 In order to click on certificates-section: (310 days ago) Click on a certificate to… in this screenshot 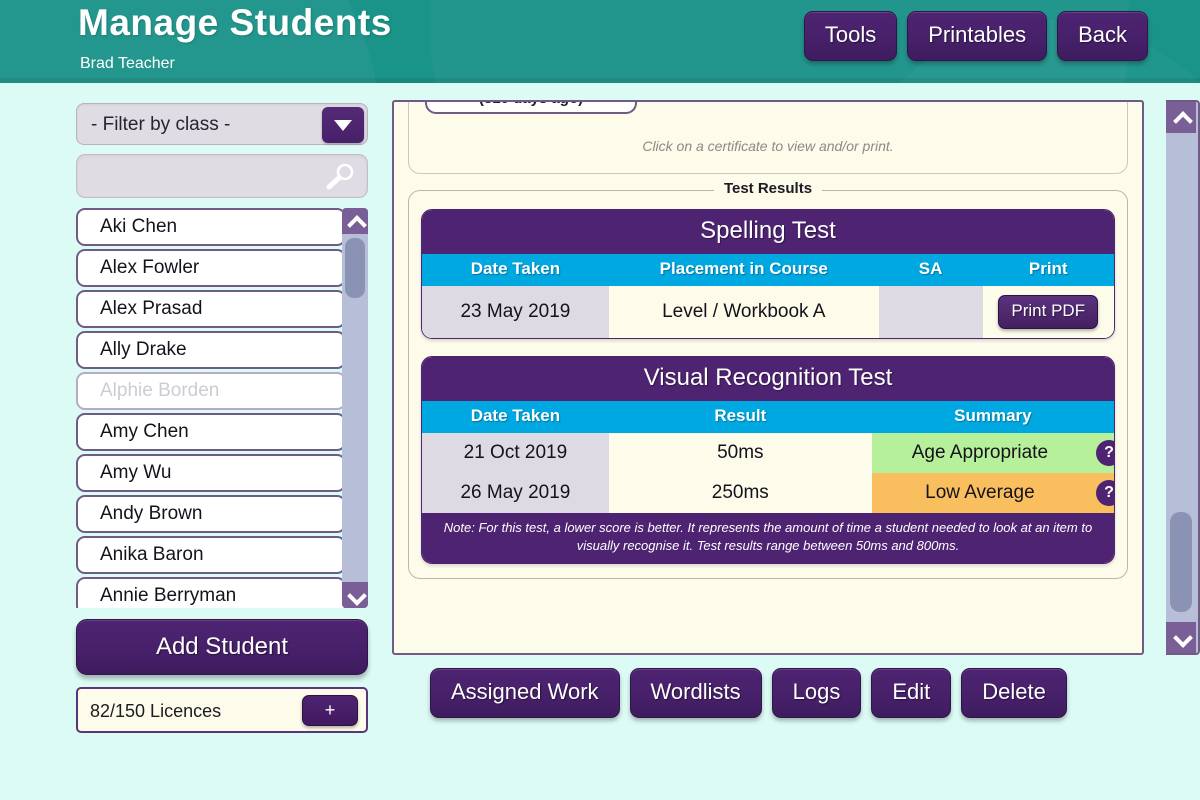, I will do `click(768, 138)`.